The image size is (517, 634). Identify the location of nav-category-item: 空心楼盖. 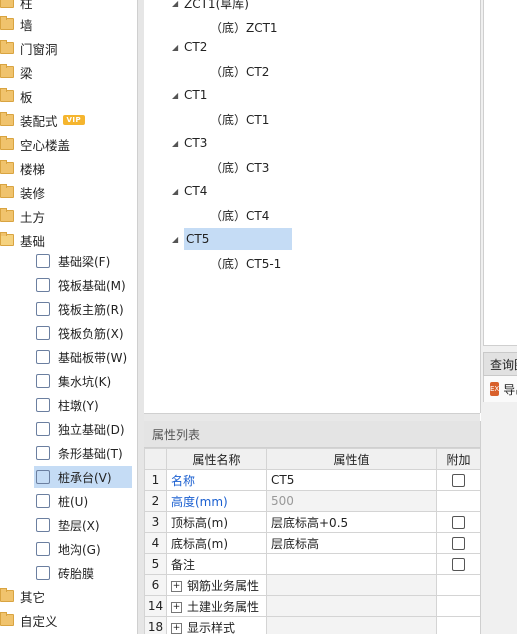
(35, 144).